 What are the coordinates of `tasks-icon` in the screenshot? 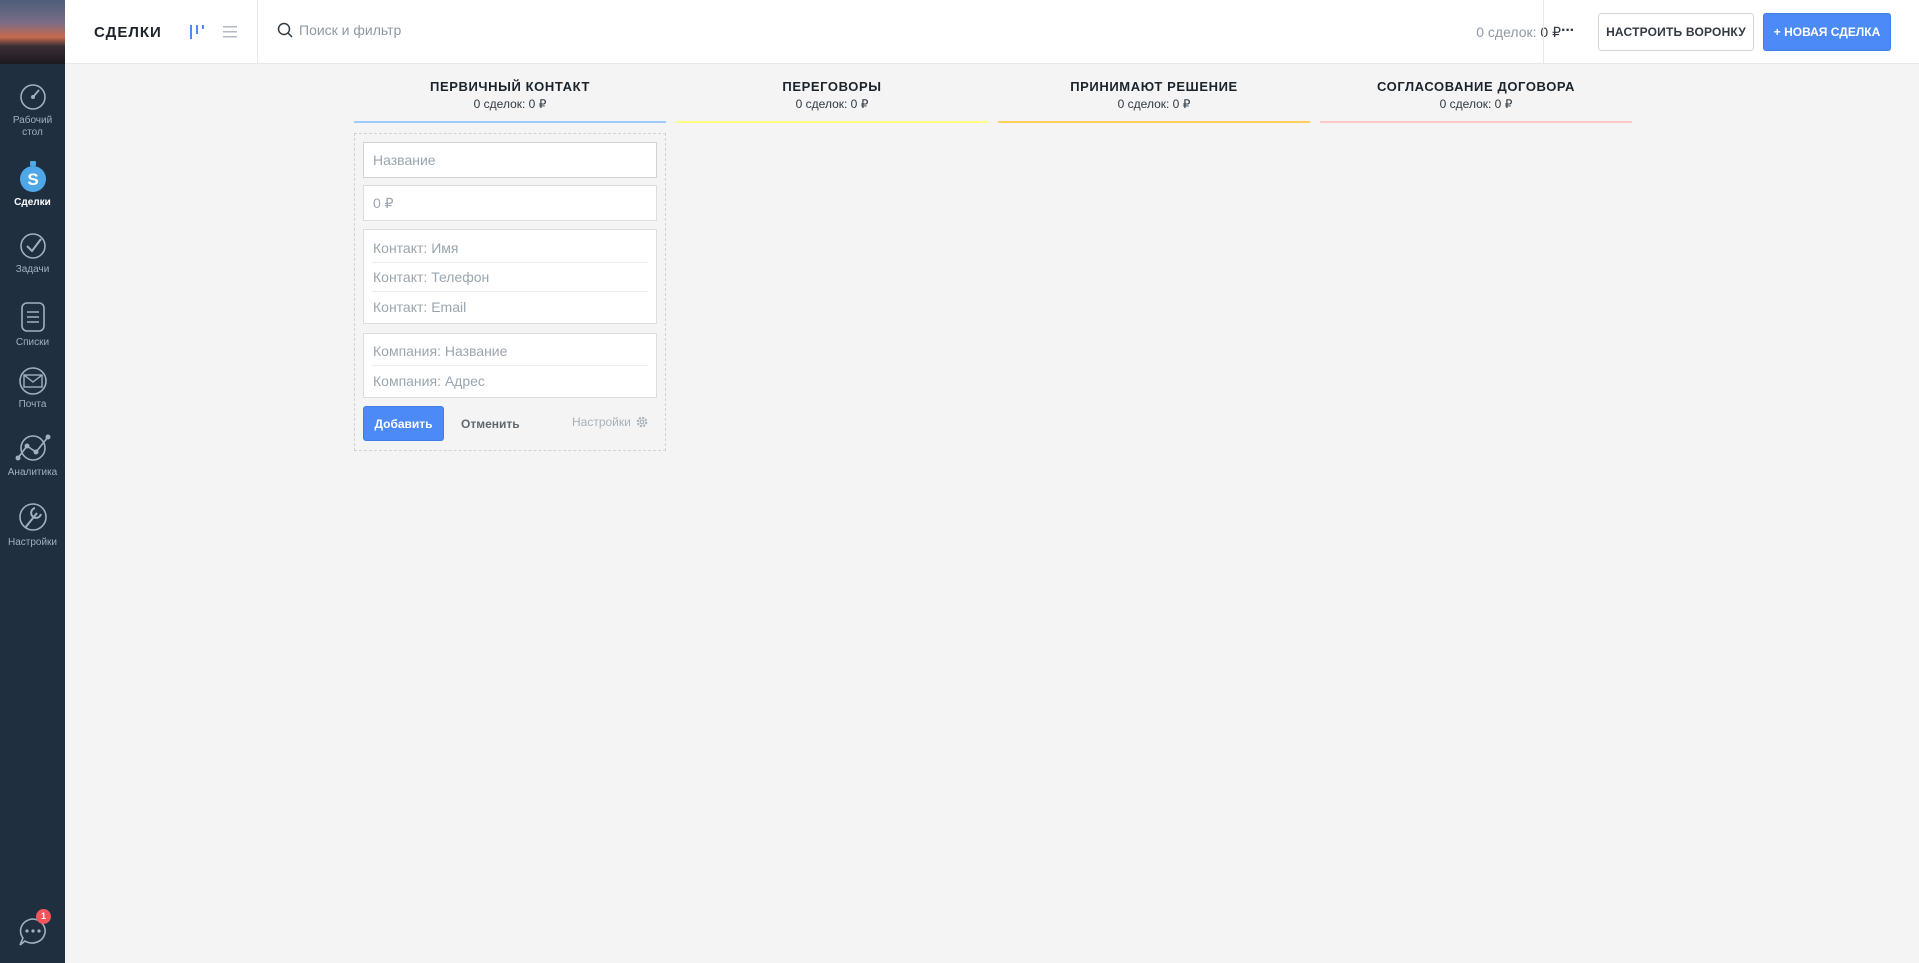 It's located at (32, 246).